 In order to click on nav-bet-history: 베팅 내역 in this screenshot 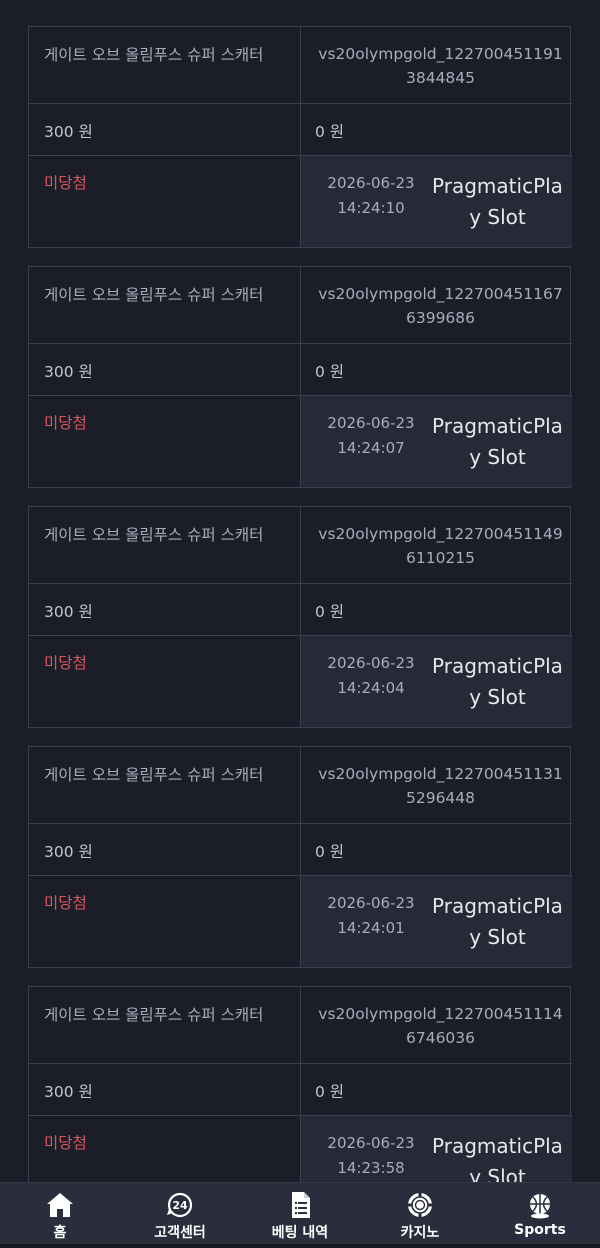, I will do `click(300, 1212)`.